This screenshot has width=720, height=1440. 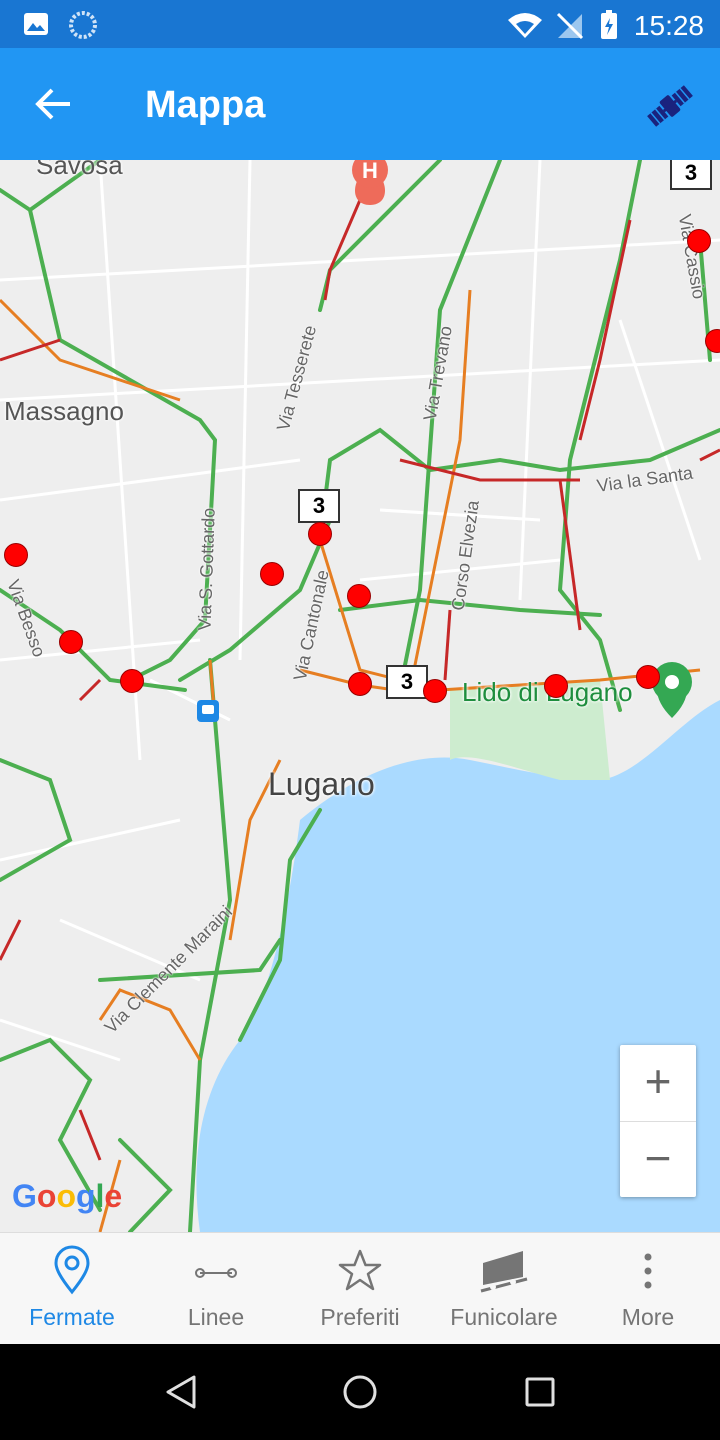 What do you see at coordinates (670, 106) in the screenshot?
I see `satellite-icon` at bounding box center [670, 106].